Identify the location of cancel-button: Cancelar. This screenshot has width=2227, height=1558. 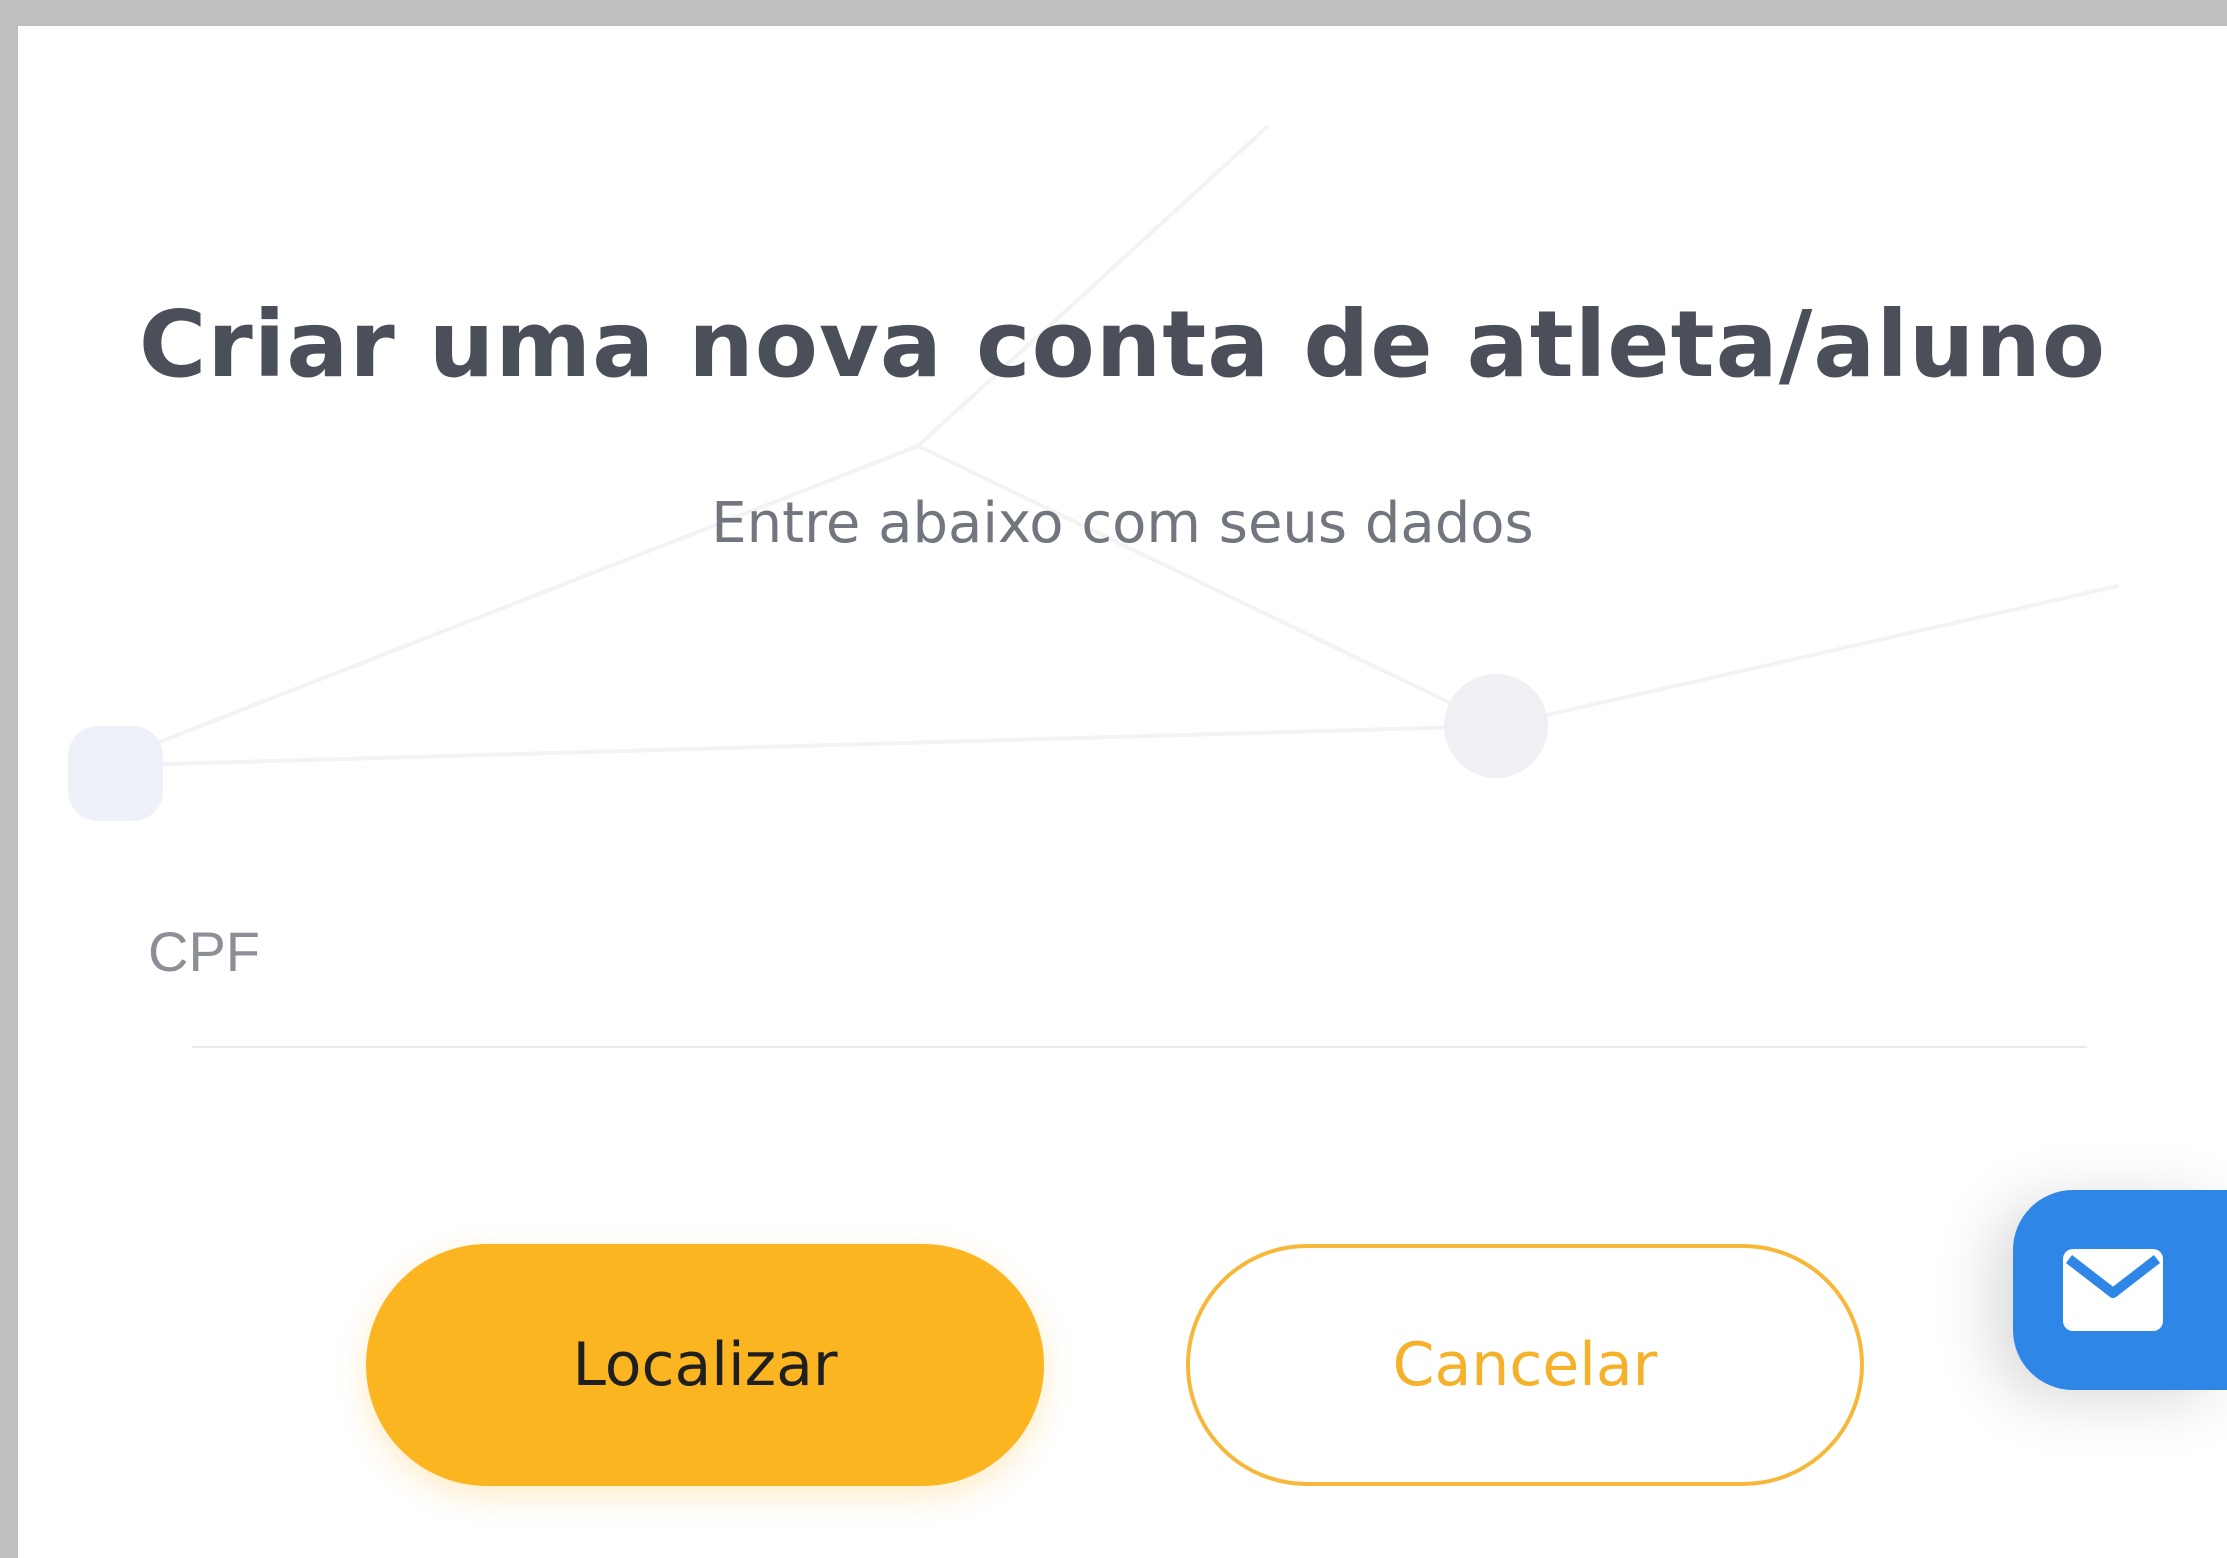
(1525, 1365).